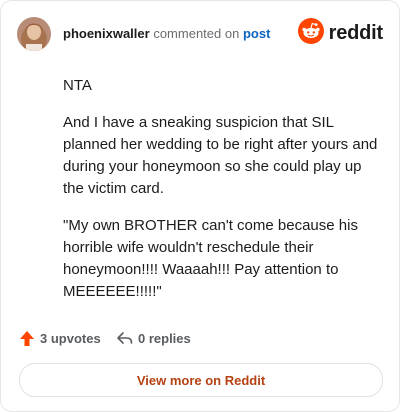 This screenshot has width=400, height=412. I want to click on reddit-snoo-icon, so click(310, 33).